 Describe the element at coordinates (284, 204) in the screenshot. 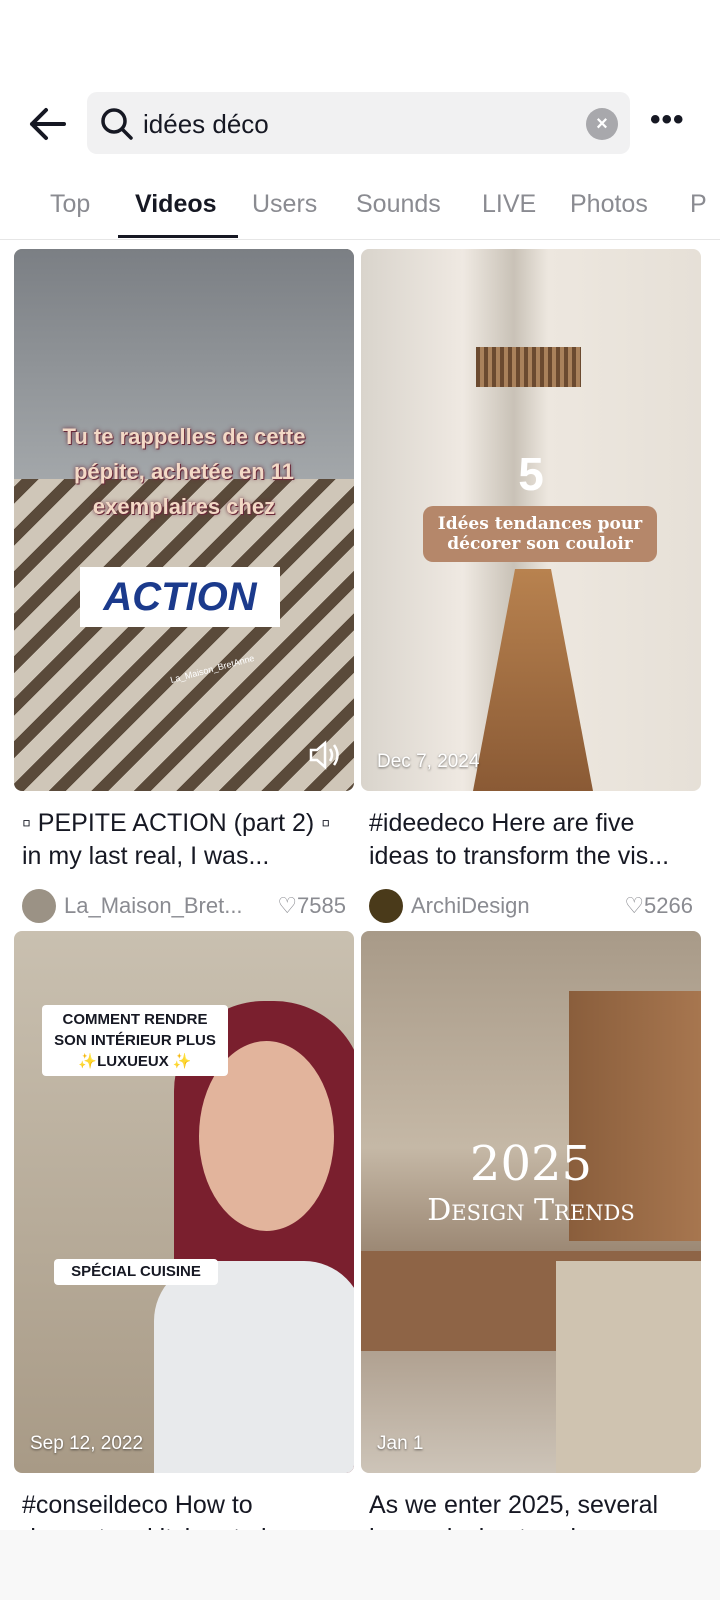

I see `tab-users: Users` at that location.